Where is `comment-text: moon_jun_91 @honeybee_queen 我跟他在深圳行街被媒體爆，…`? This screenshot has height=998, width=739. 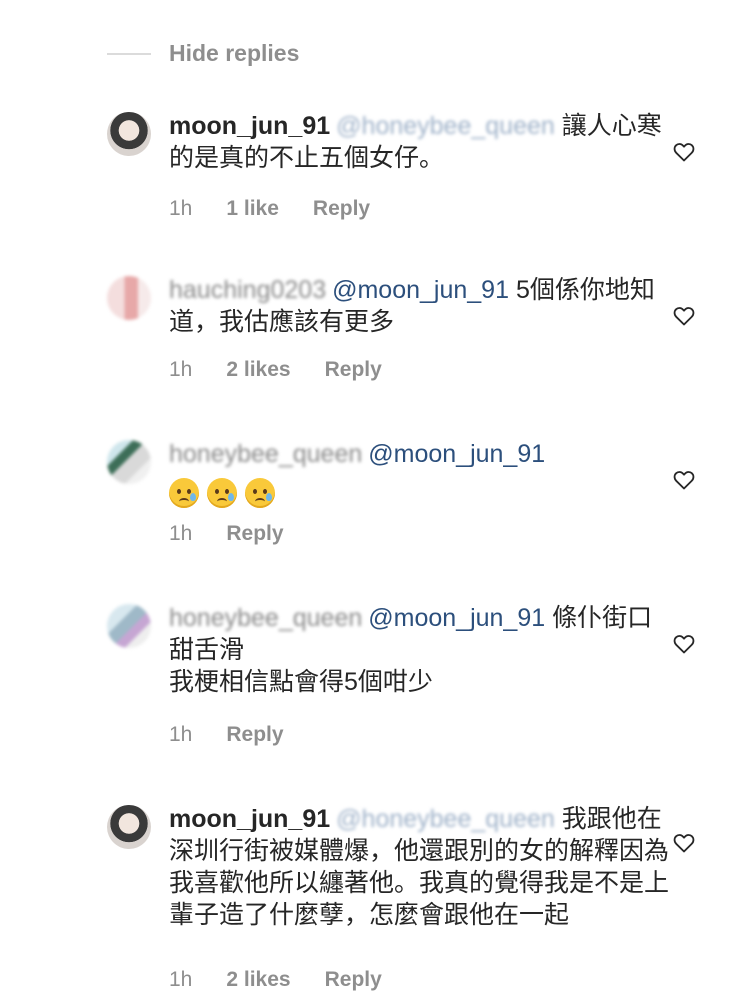
comment-text: moon_jun_91 @honeybee_queen 我跟他在深圳行街被媒體爆，… is located at coordinates (419, 867).